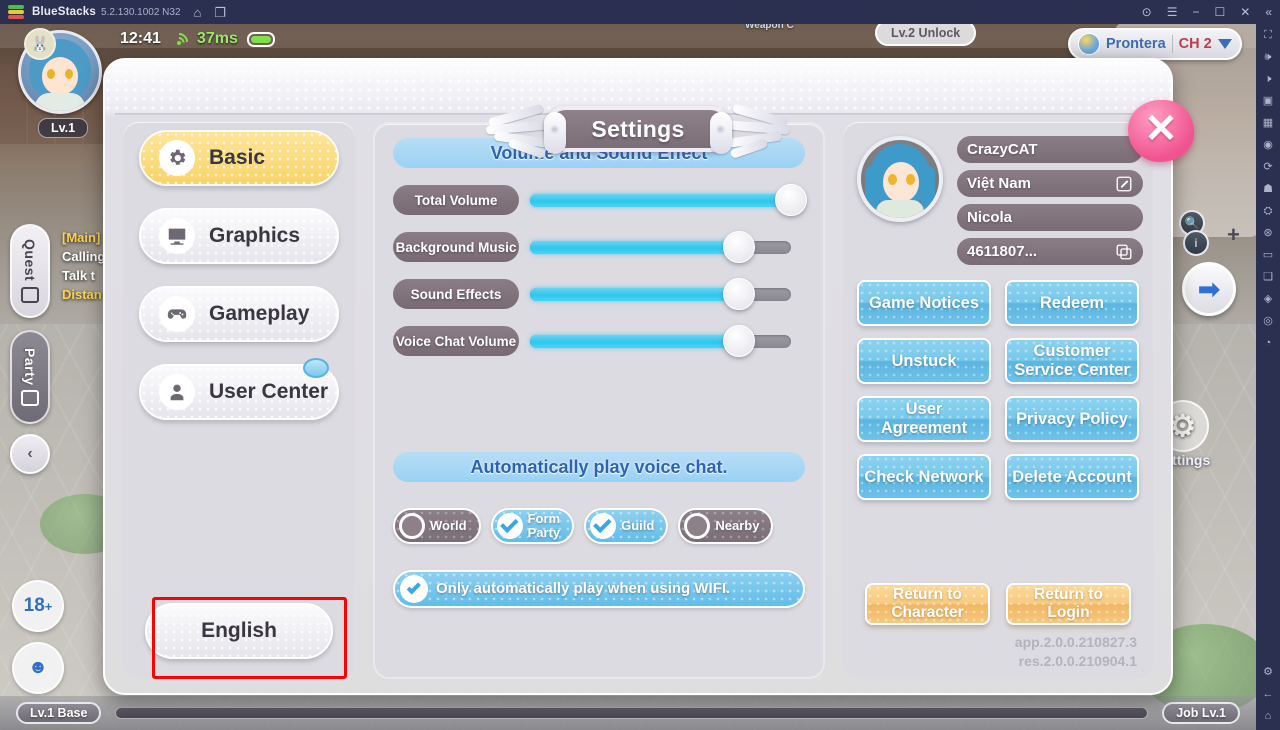  I want to click on home-nav-icon: ⌂, so click(1268, 716).